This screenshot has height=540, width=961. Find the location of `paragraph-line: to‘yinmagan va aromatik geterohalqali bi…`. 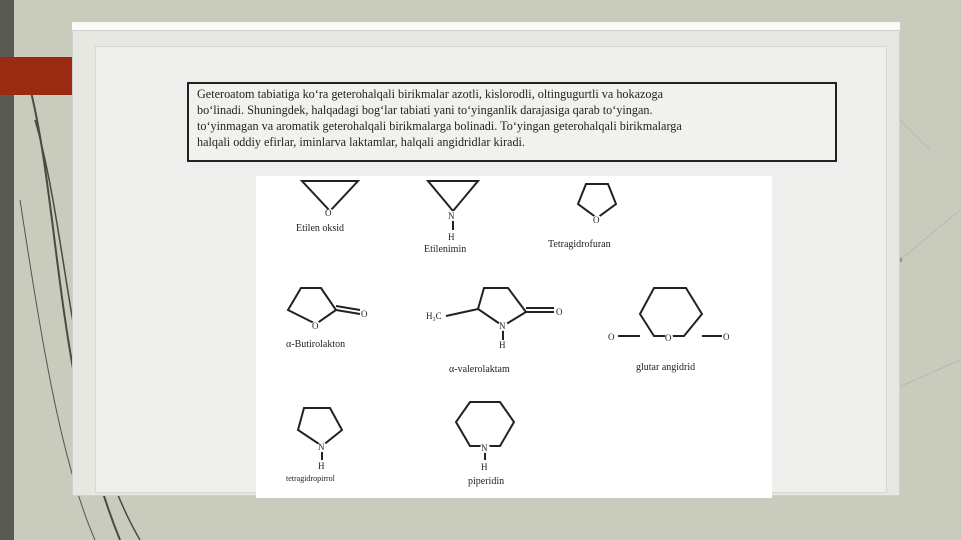

paragraph-line: to‘yinmagan va aromatik geterohalqali bi… is located at coordinates (439, 126).